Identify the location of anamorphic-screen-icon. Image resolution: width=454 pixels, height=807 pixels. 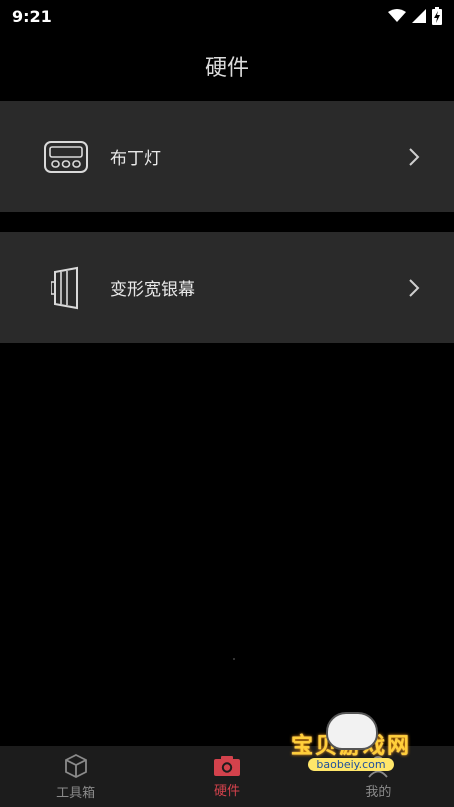
(66, 288).